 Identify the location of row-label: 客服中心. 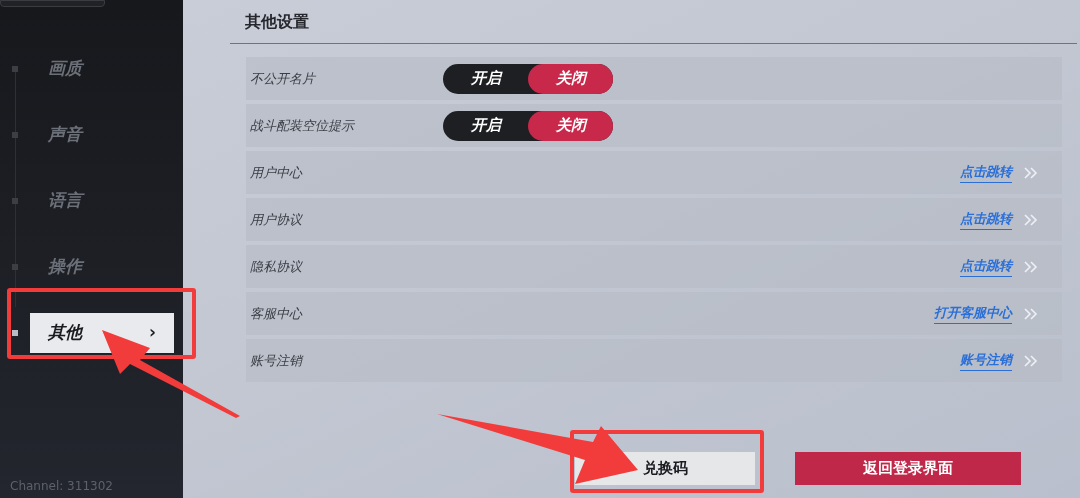
(277, 313).